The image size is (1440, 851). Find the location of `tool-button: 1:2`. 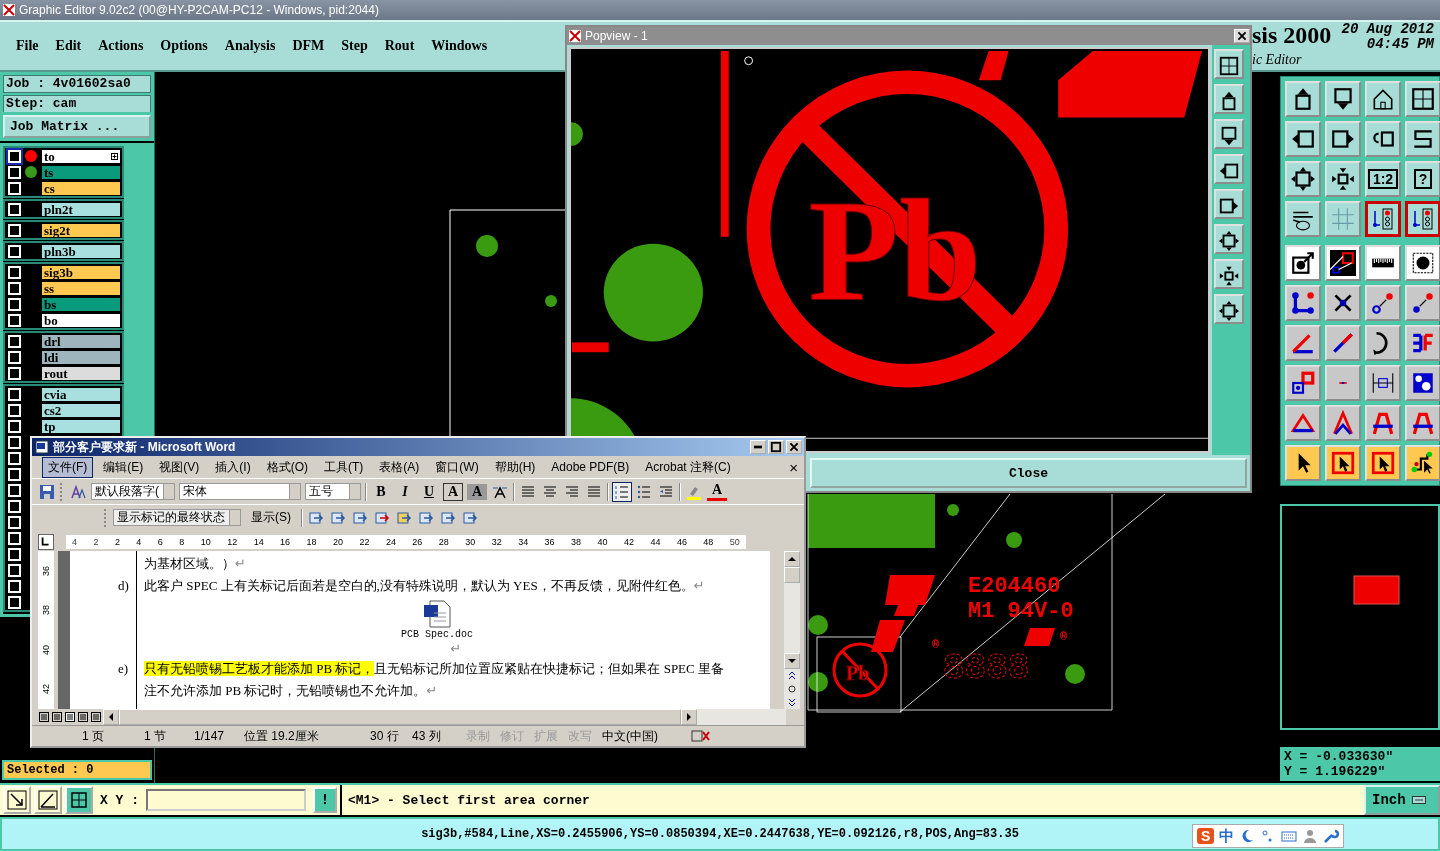

tool-button: 1:2 is located at coordinates (1383, 179).